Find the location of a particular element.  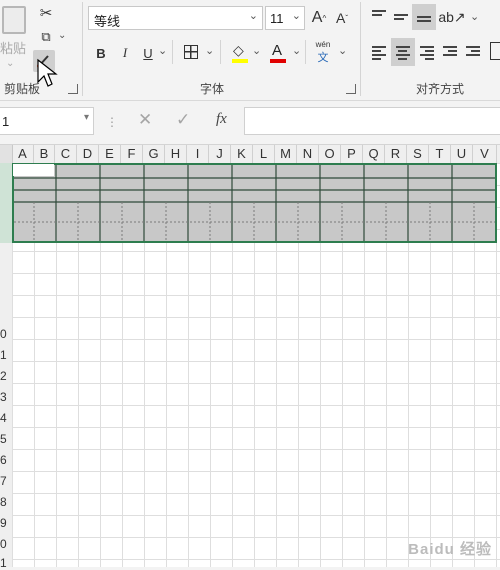

clipboard-group-label: 剪贴板 is located at coordinates (22, 89).